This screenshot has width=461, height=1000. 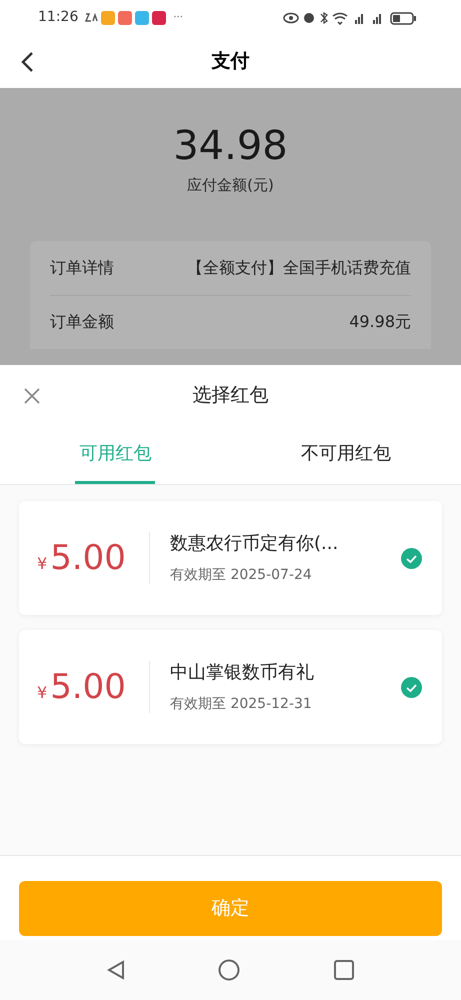 I want to click on notification-icon, so click(x=91, y=17).